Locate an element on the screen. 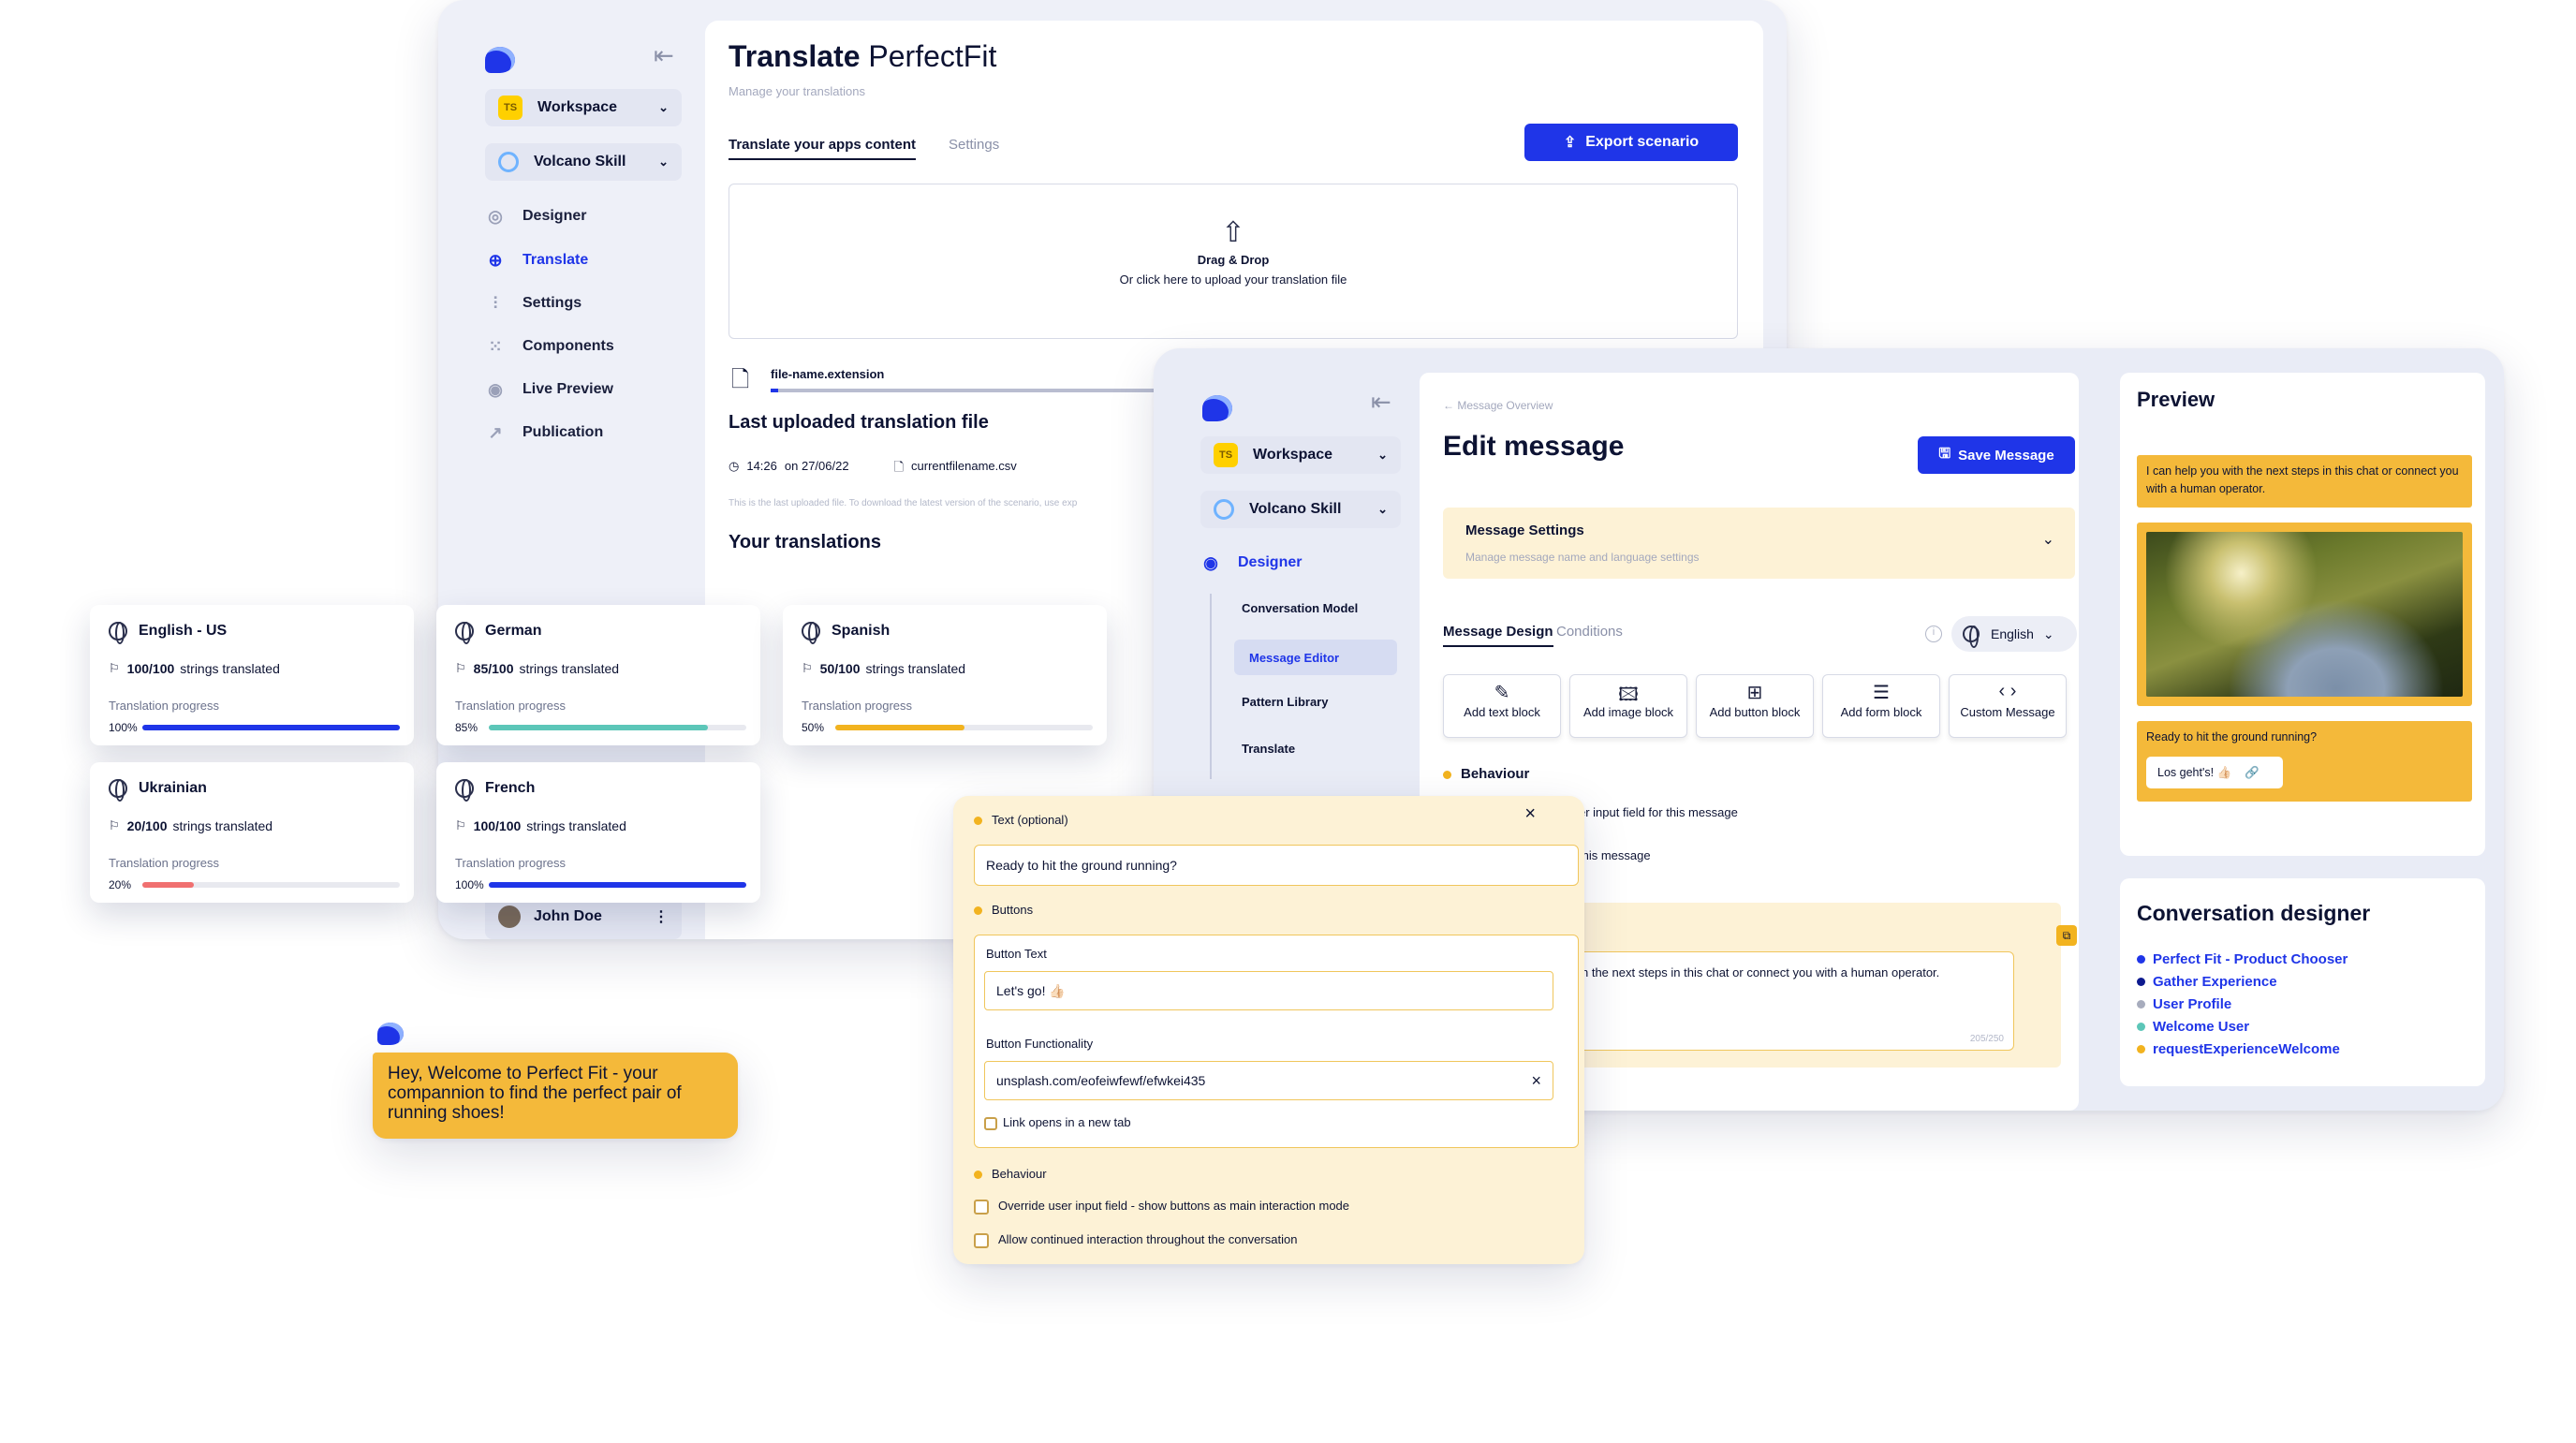 This screenshot has height=1443, width=2576. export-label: Export scenario is located at coordinates (1642, 142).